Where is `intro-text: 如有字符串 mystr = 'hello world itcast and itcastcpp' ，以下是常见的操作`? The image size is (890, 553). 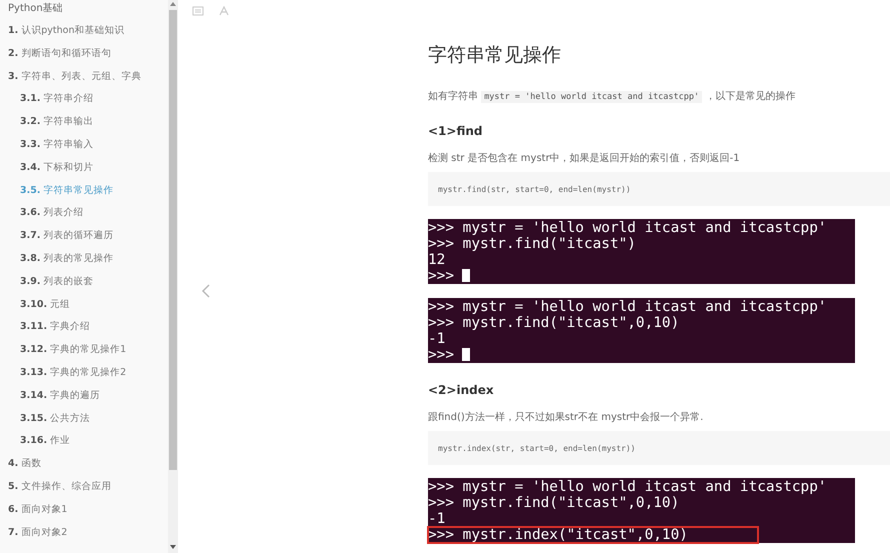
intro-text: 如有字符串 mystr = 'hello world itcast and itcastcpp' ，以下是常见的操作 is located at coordinates (612, 97).